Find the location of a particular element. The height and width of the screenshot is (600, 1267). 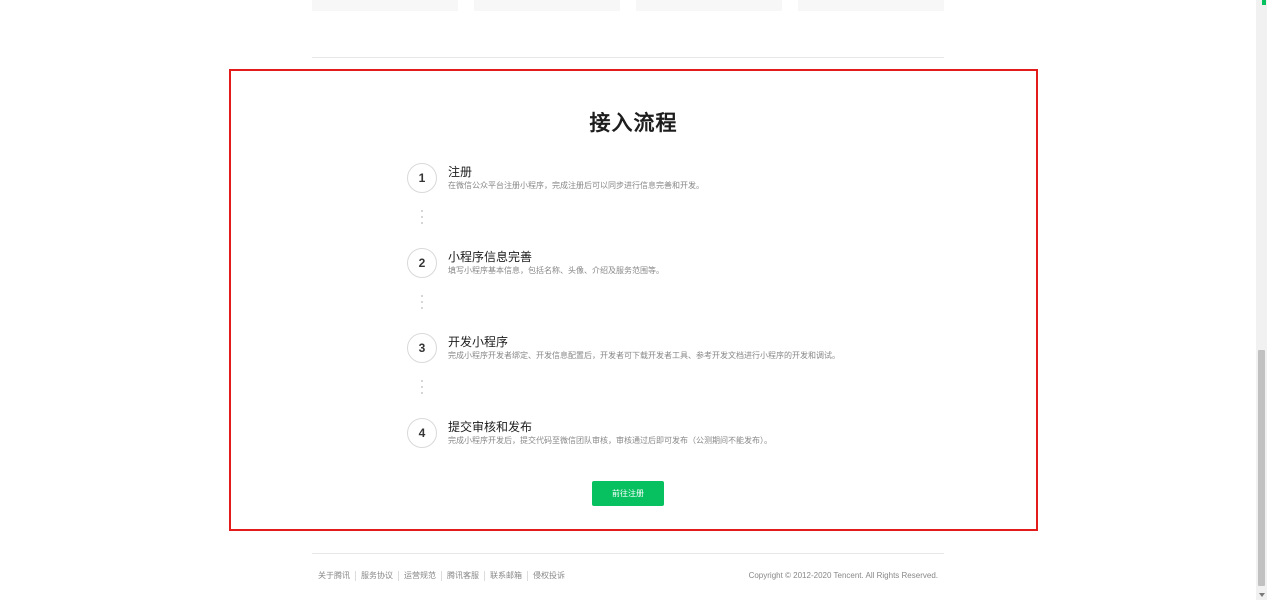

footer-links: 关于腾讯 服务协议 运营规范 腾讯客服 联系邮箱 侵权投诉 is located at coordinates (444, 576).